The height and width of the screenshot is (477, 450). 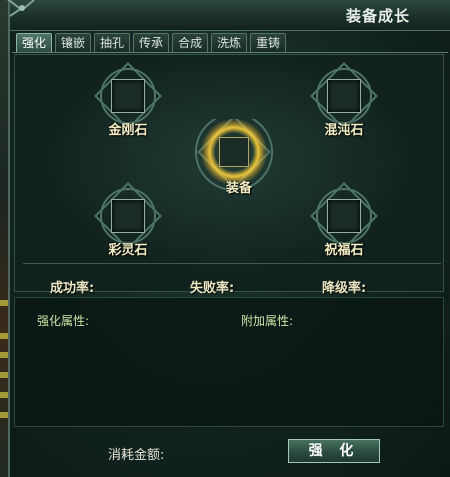 I want to click on slot-label-equipment: 装备, so click(x=238, y=188).